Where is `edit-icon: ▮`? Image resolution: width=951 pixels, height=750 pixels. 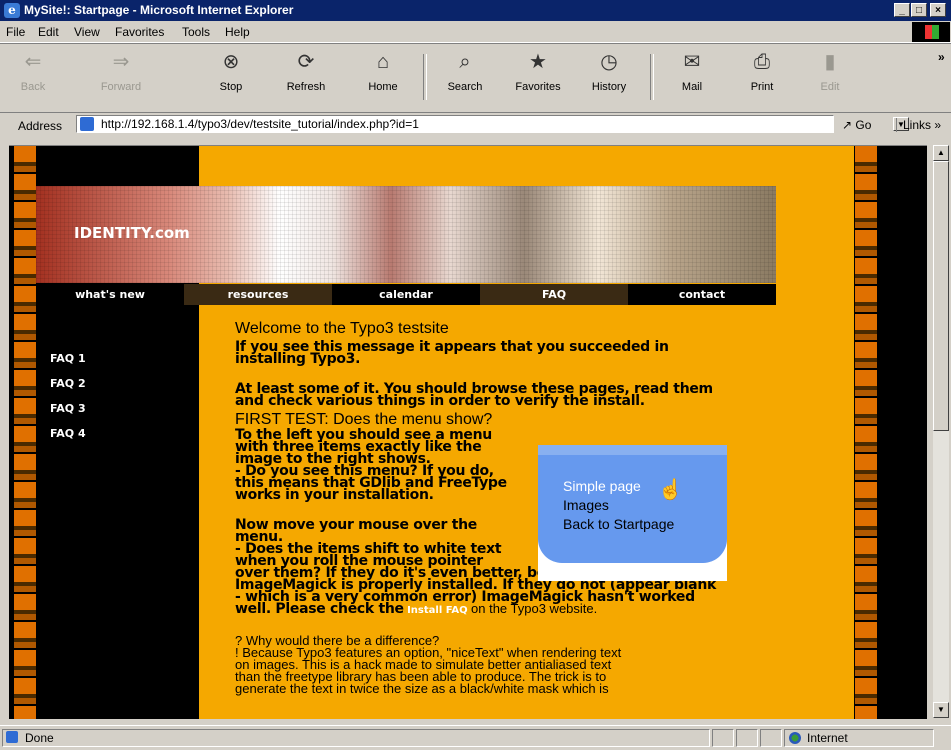 edit-icon: ▮ is located at coordinates (830, 62).